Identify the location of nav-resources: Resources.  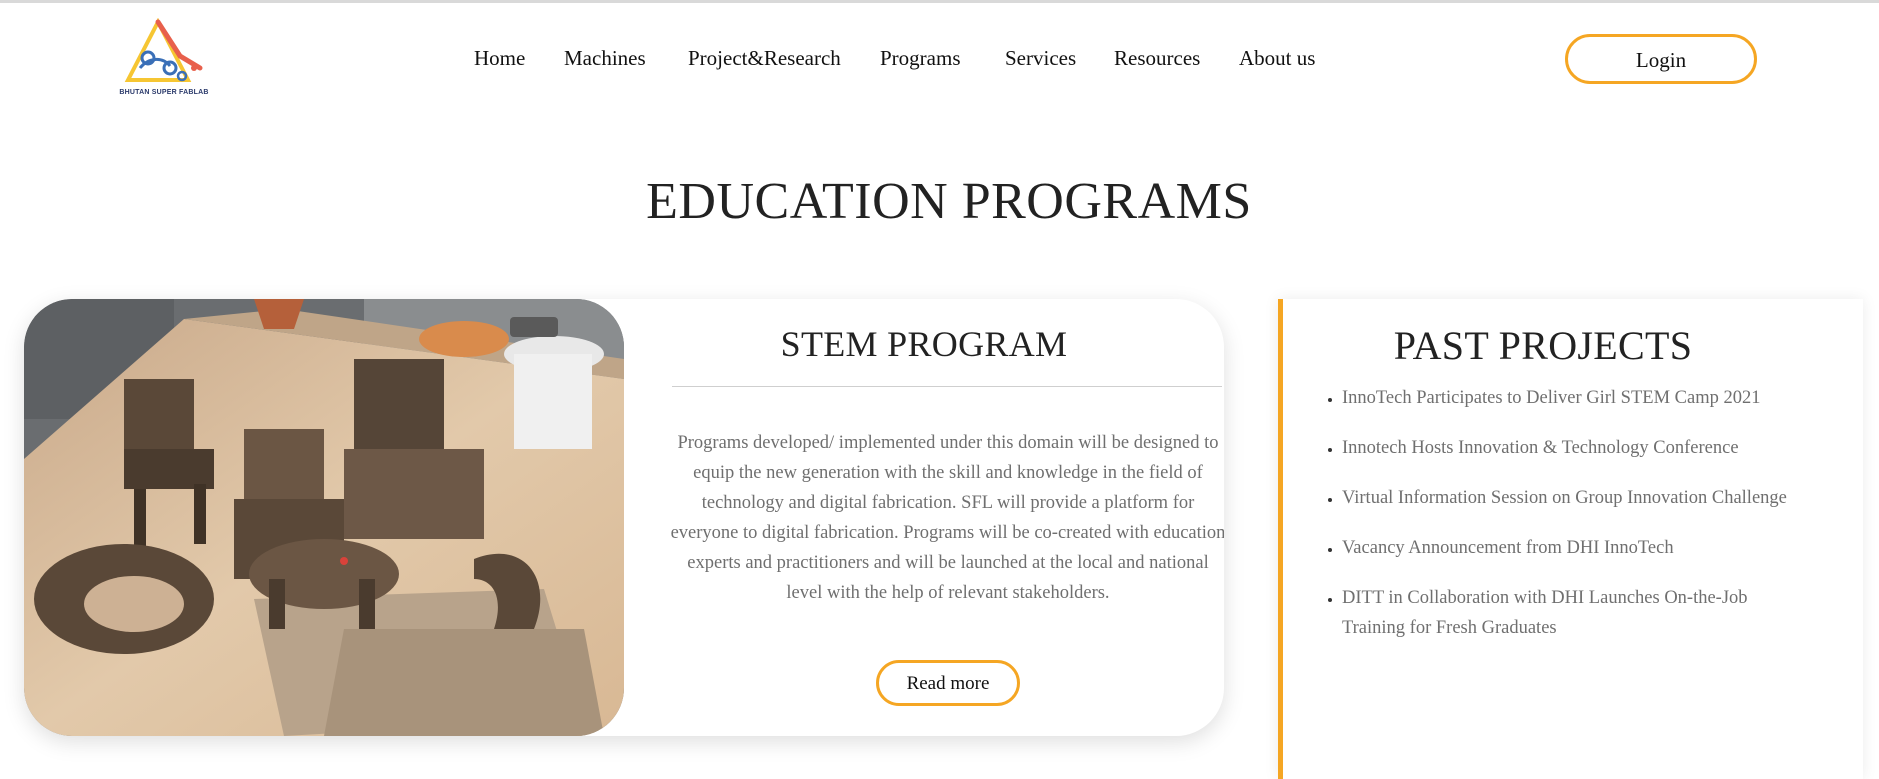
(1157, 58).